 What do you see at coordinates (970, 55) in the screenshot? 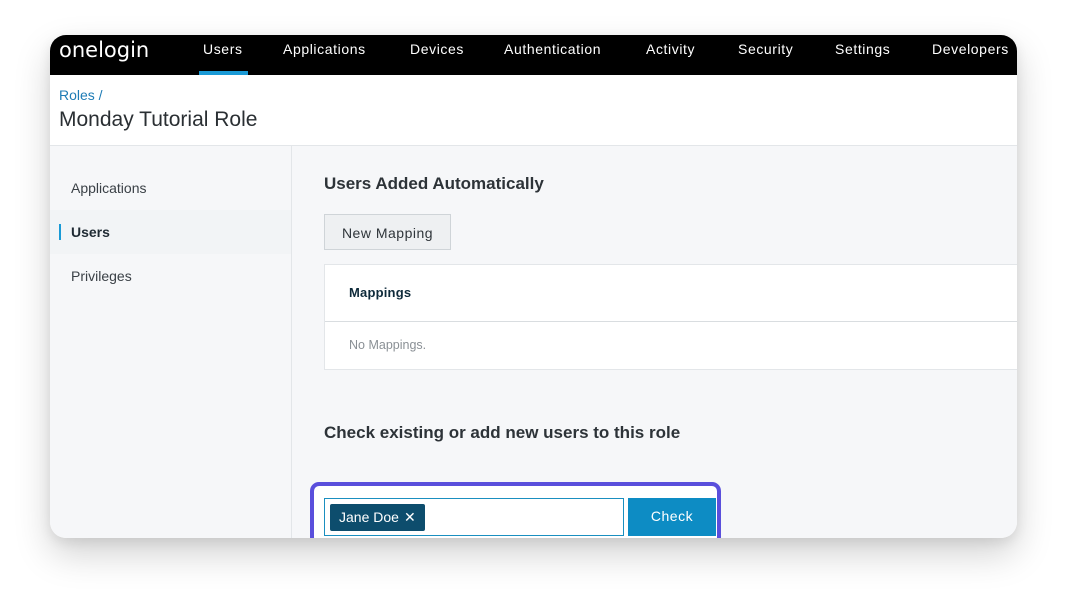
I see `nav-developers: Developers` at bounding box center [970, 55].